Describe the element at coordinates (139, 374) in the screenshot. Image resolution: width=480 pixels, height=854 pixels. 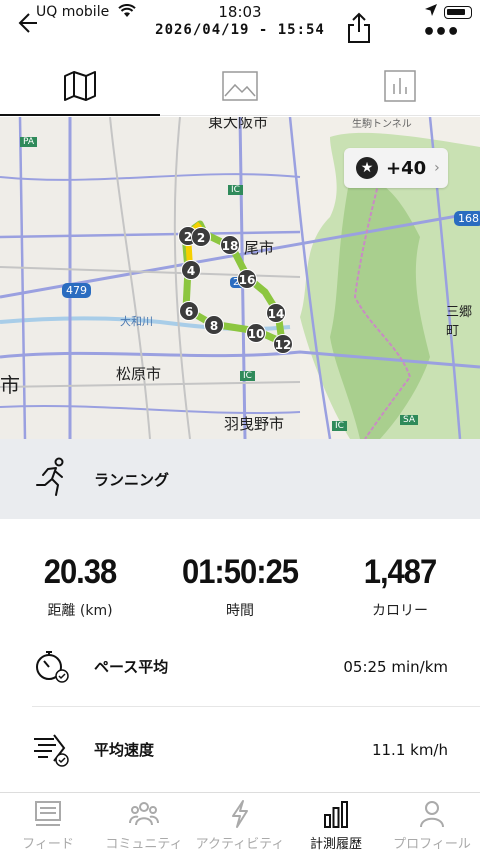
I see `map-label-matsubara: 松原市` at that location.